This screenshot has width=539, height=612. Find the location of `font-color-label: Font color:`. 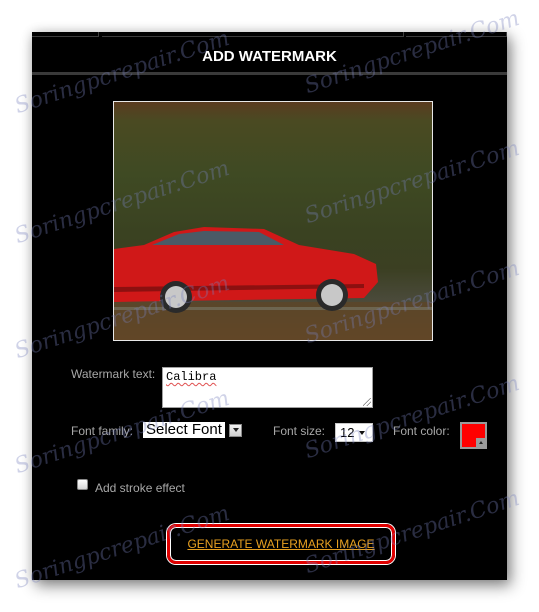

font-color-label: Font color: is located at coordinates (421, 431).